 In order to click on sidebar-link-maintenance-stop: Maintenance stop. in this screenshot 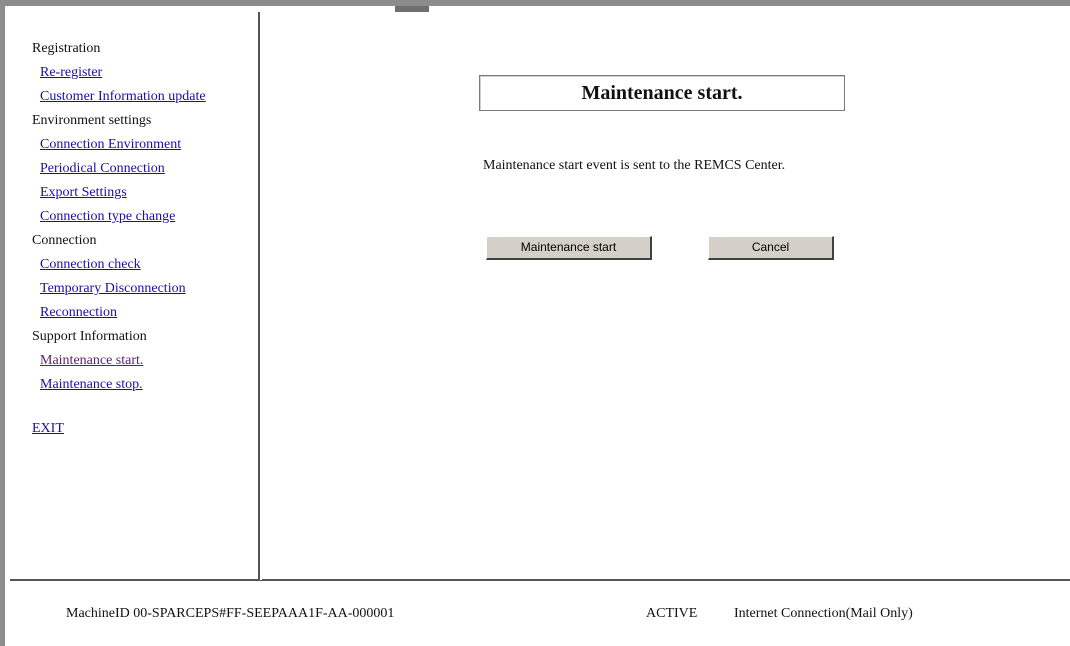, I will do `click(149, 385)`.